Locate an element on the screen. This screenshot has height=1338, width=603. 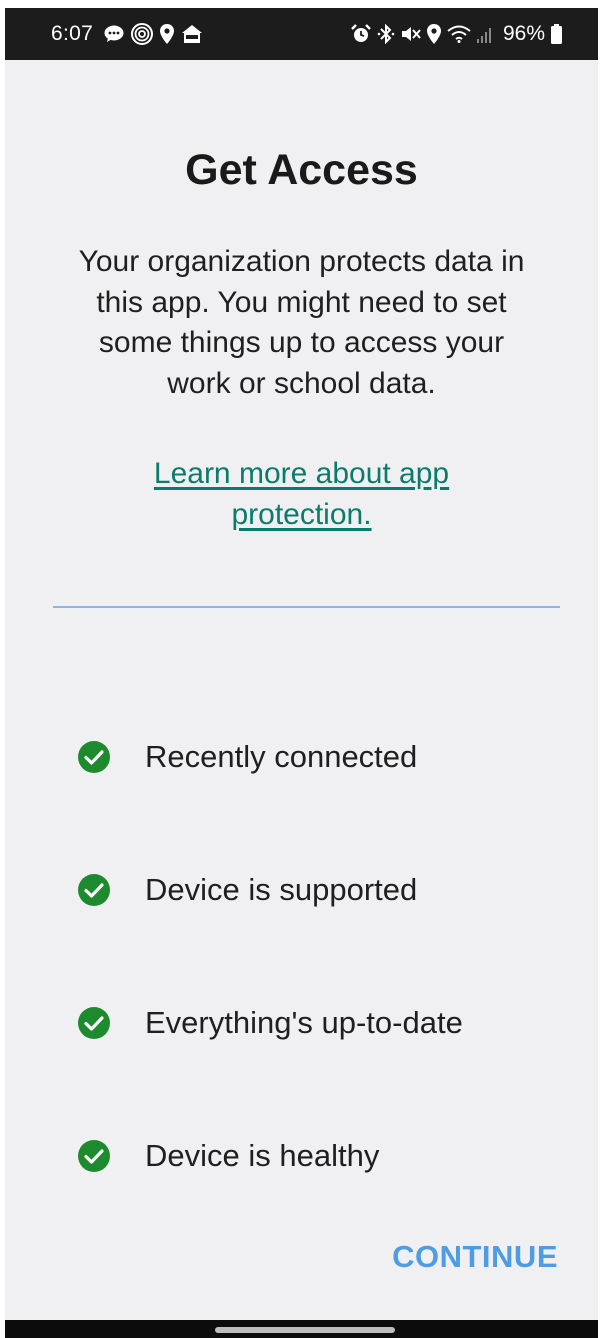
chat-bubble-icon is located at coordinates (114, 34).